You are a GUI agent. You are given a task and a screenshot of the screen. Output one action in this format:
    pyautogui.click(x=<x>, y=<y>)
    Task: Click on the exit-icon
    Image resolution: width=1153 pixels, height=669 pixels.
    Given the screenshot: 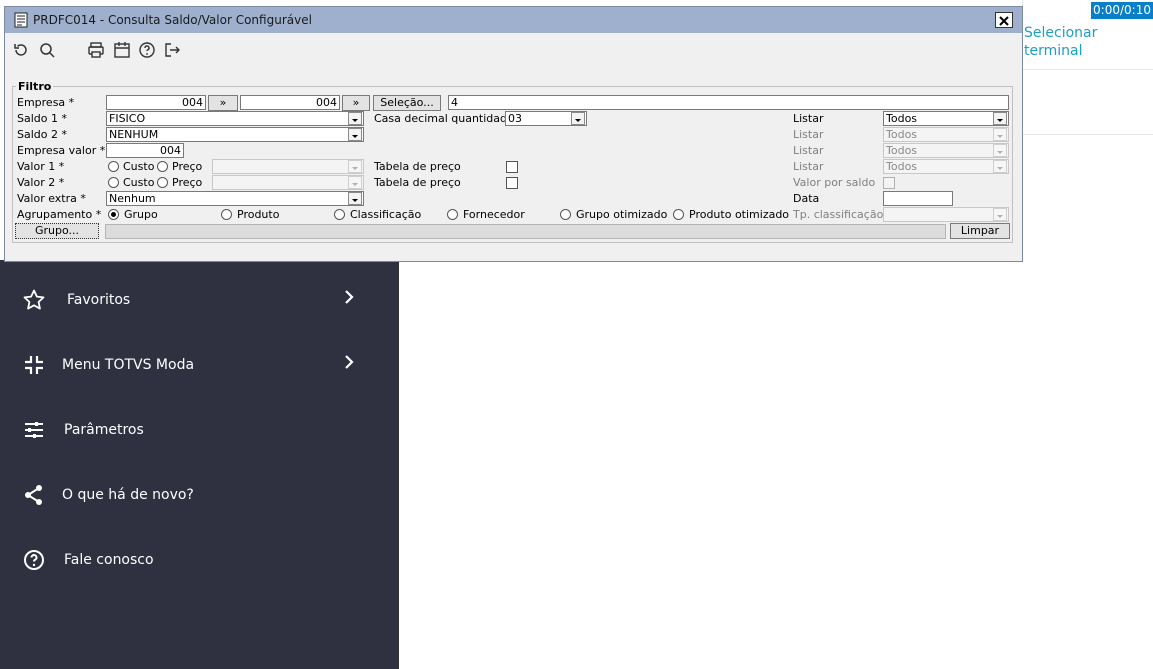 What is the action you would take?
    pyautogui.click(x=172, y=50)
    